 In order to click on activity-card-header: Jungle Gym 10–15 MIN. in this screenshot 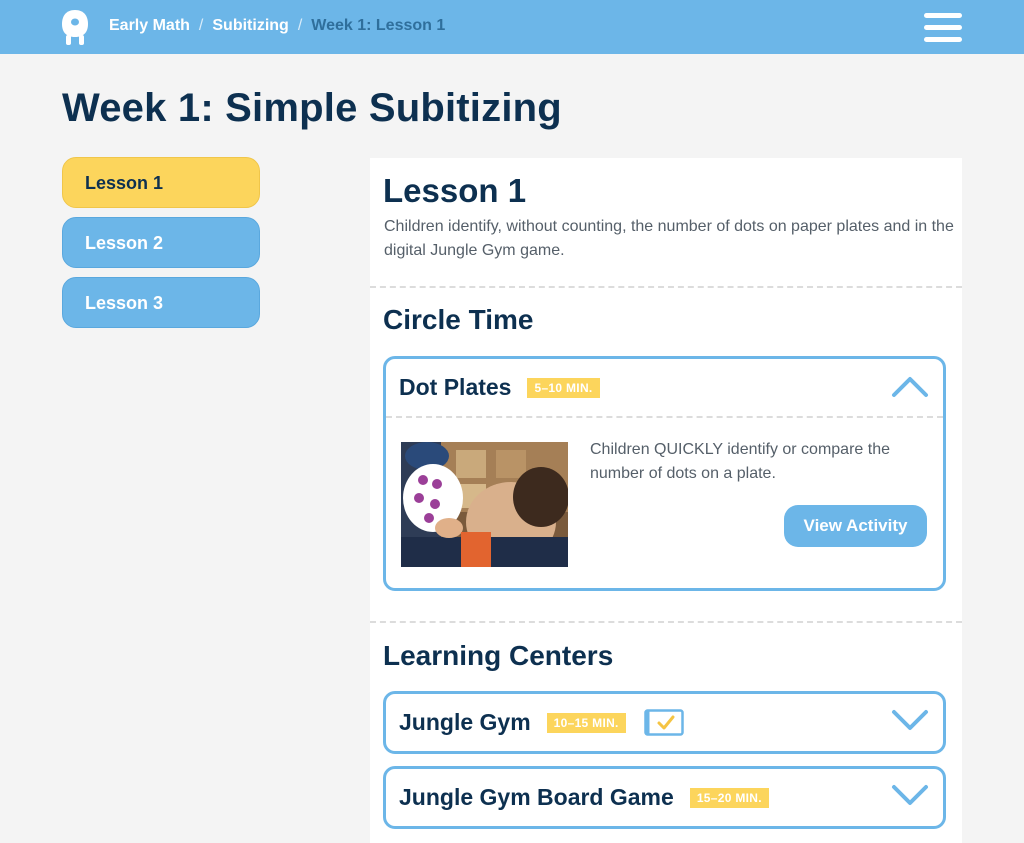, I will do `click(664, 722)`.